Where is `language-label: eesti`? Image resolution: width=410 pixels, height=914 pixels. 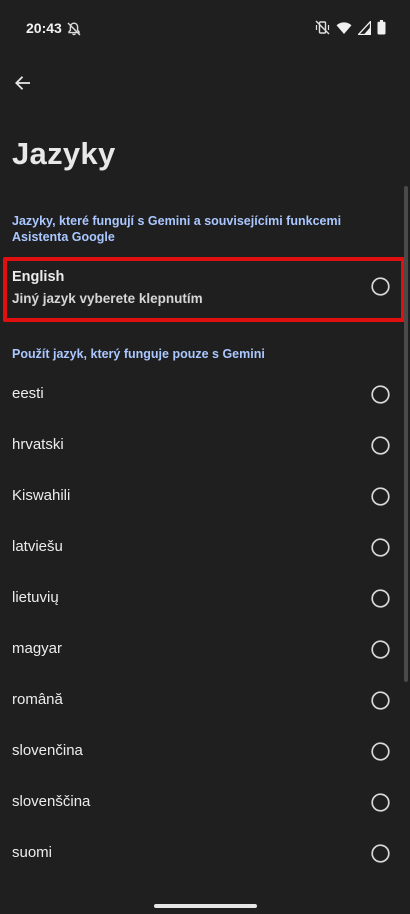
language-label: eesti is located at coordinates (28, 393).